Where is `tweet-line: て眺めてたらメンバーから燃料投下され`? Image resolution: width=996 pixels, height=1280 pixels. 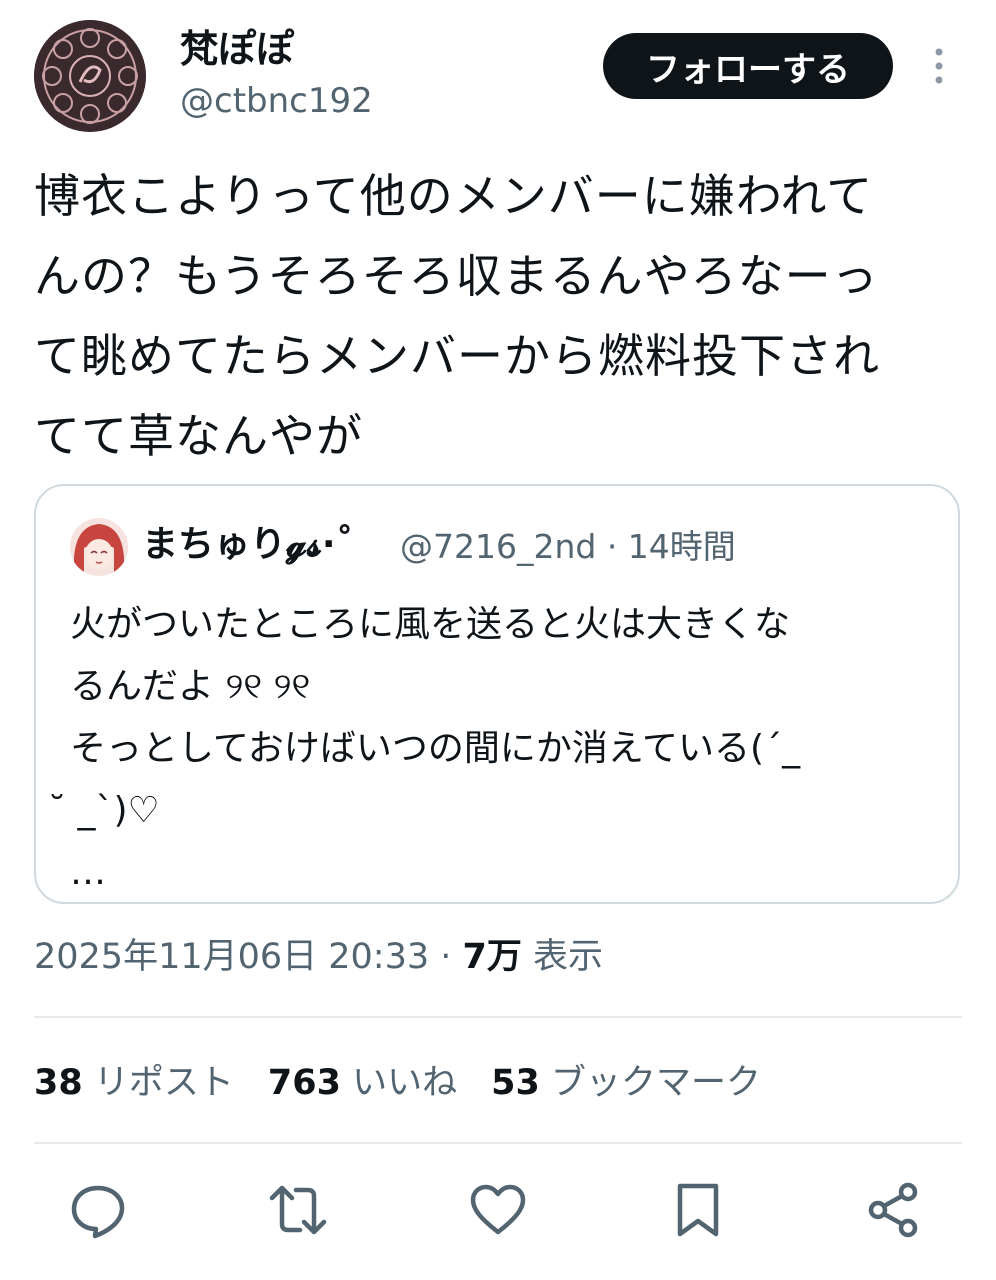
tweet-line: て眺めてたらメンバーから燃料投下され is located at coordinates (457, 356).